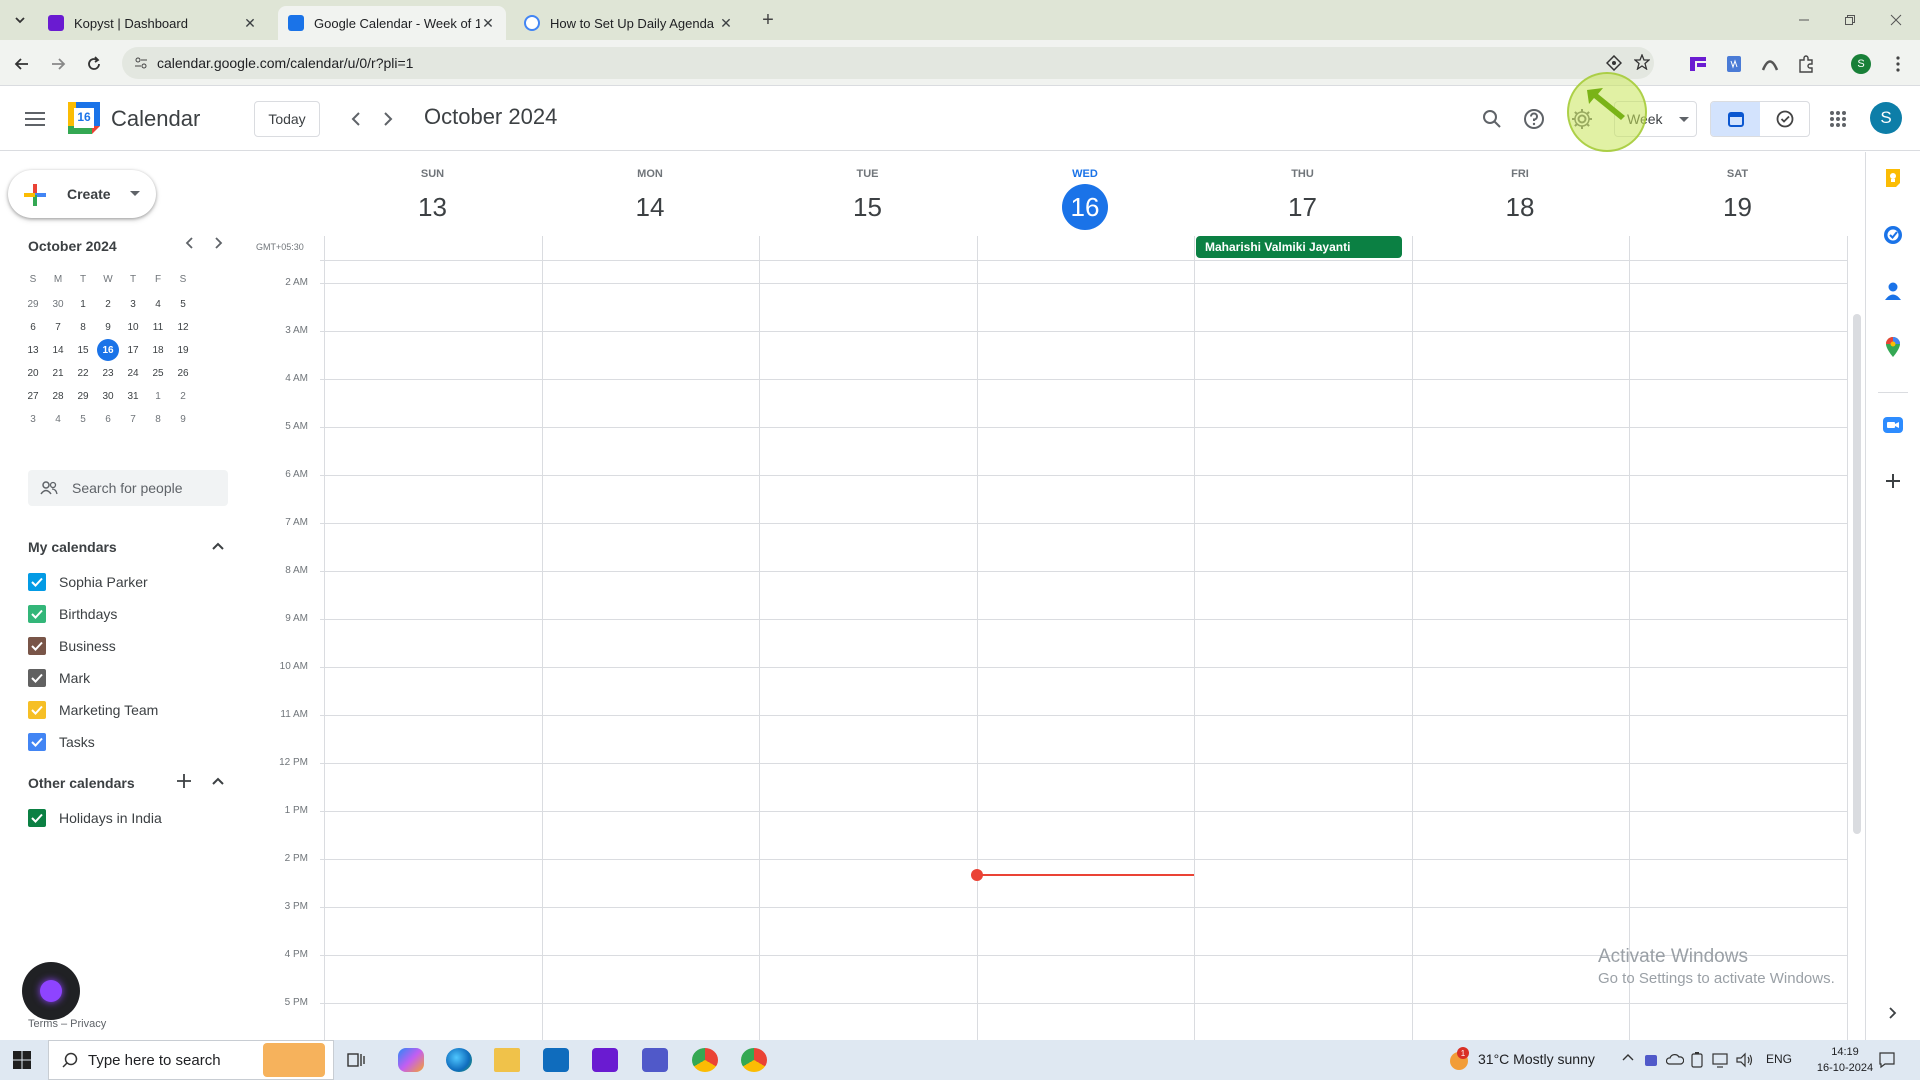  I want to click on profile-avatar: S, so click(1861, 64).